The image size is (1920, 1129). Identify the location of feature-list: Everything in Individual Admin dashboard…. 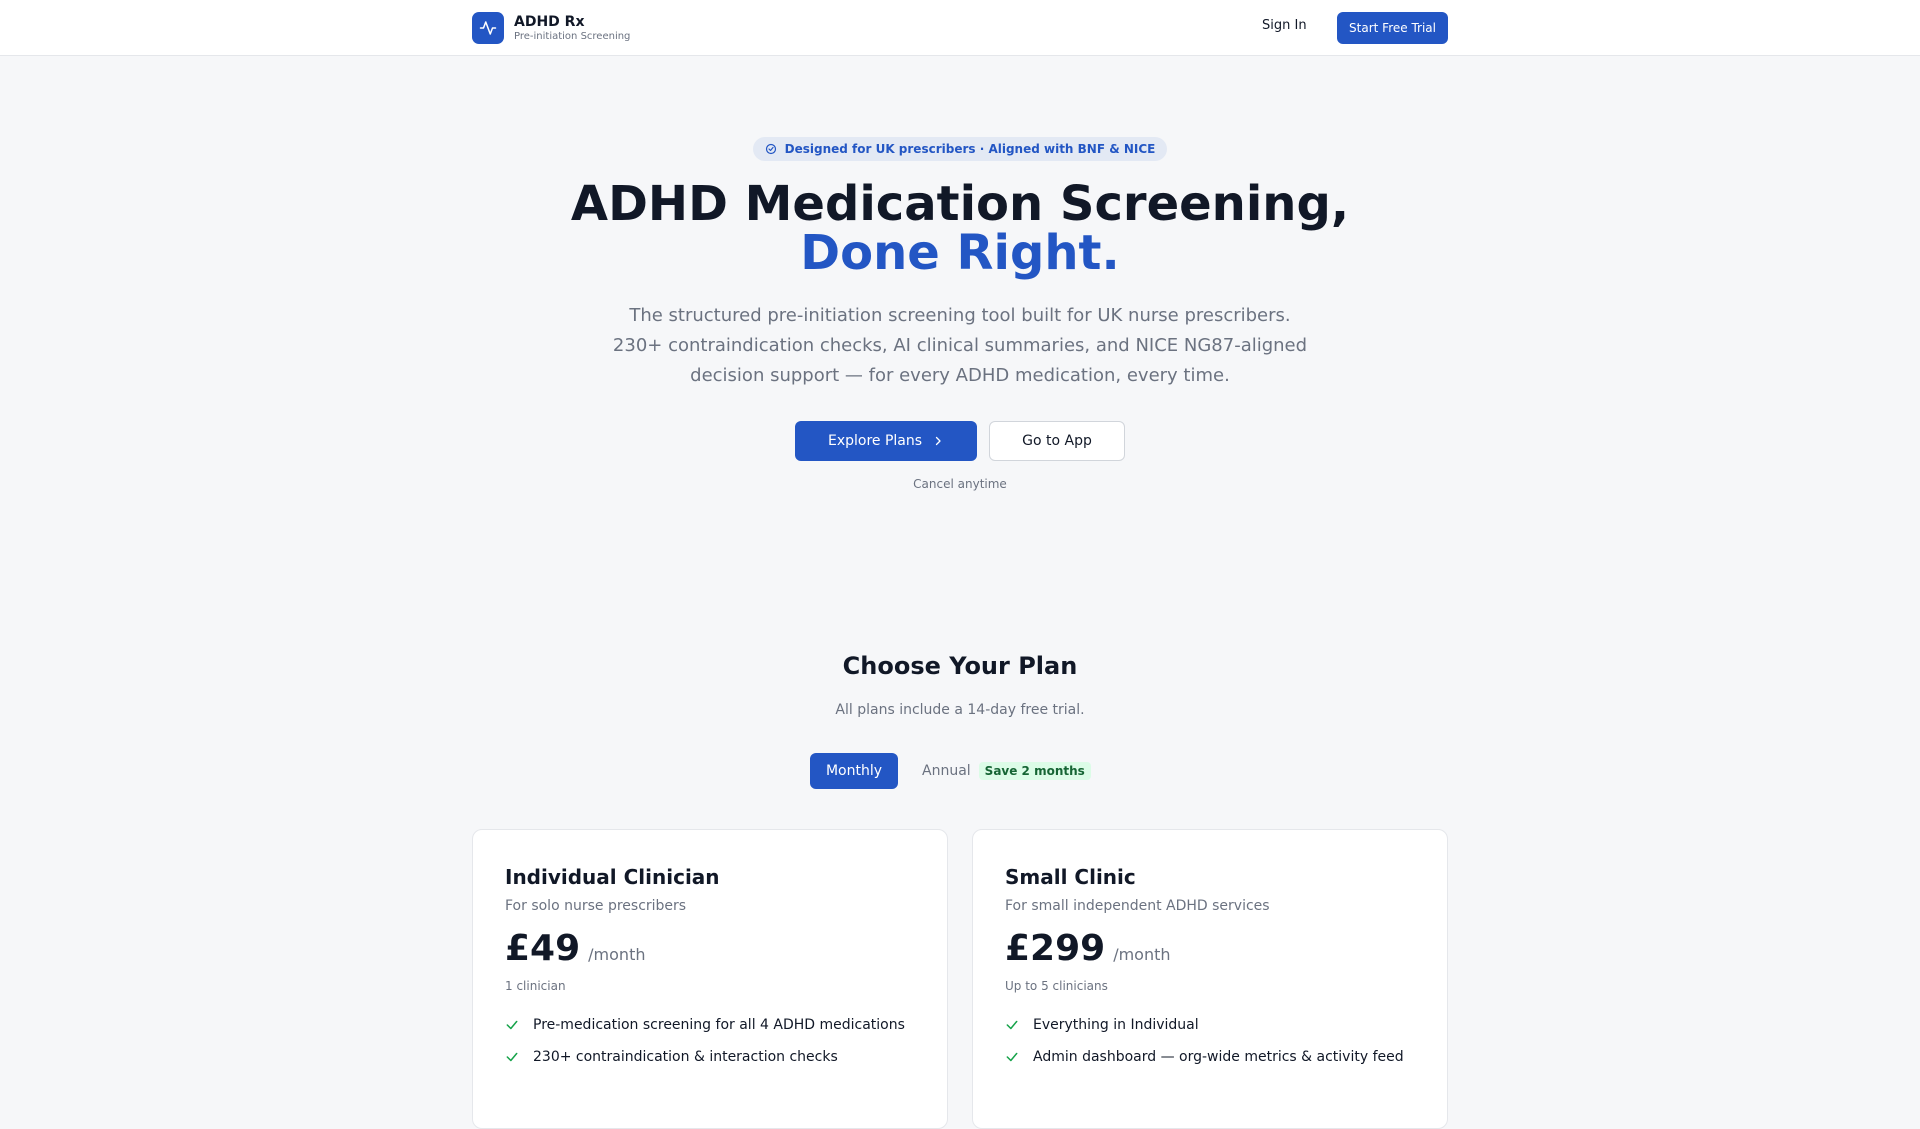
(1204, 1041).